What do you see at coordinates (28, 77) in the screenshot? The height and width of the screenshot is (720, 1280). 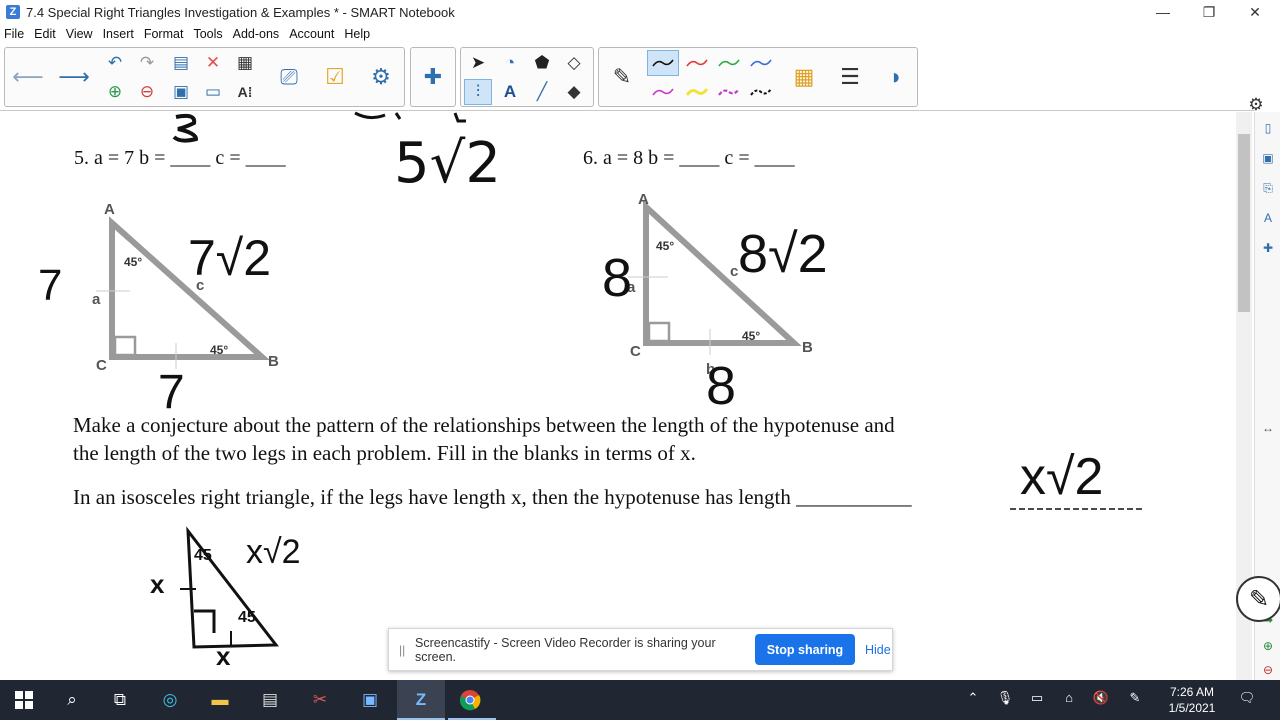 I see `back-arrow-icon: ⟵` at bounding box center [28, 77].